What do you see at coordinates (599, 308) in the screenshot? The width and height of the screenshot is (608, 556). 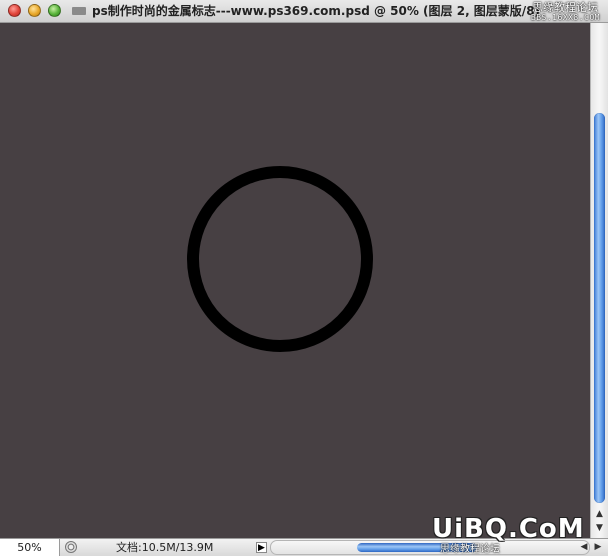 I see `vertical-scroll-thumb` at bounding box center [599, 308].